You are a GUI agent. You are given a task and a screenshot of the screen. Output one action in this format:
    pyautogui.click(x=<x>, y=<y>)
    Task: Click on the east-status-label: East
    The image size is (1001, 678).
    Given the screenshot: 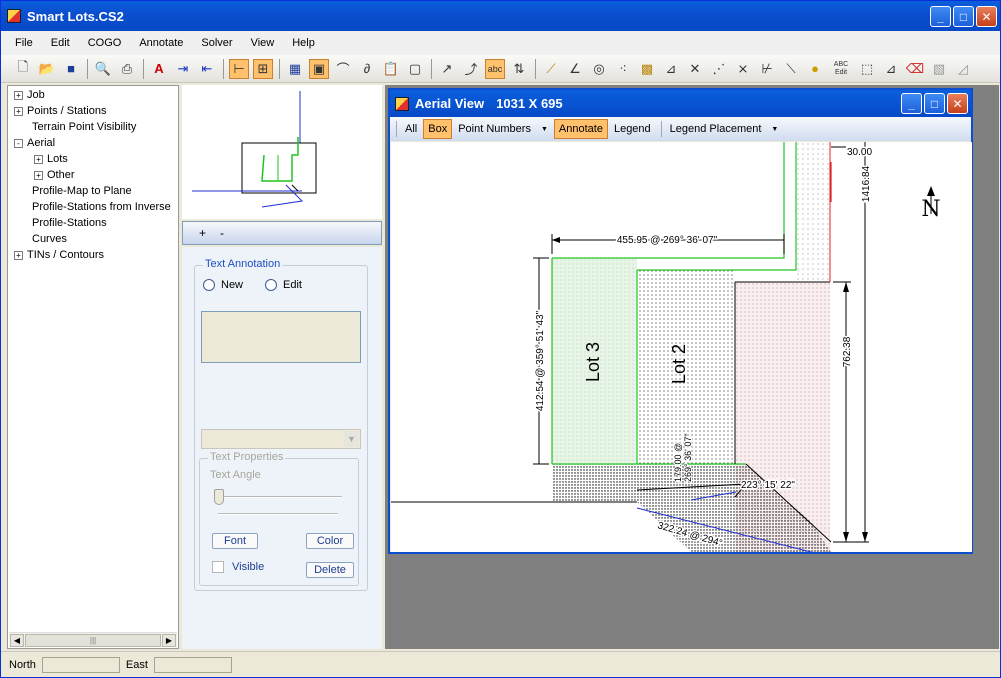 What is the action you would take?
    pyautogui.click(x=136, y=664)
    